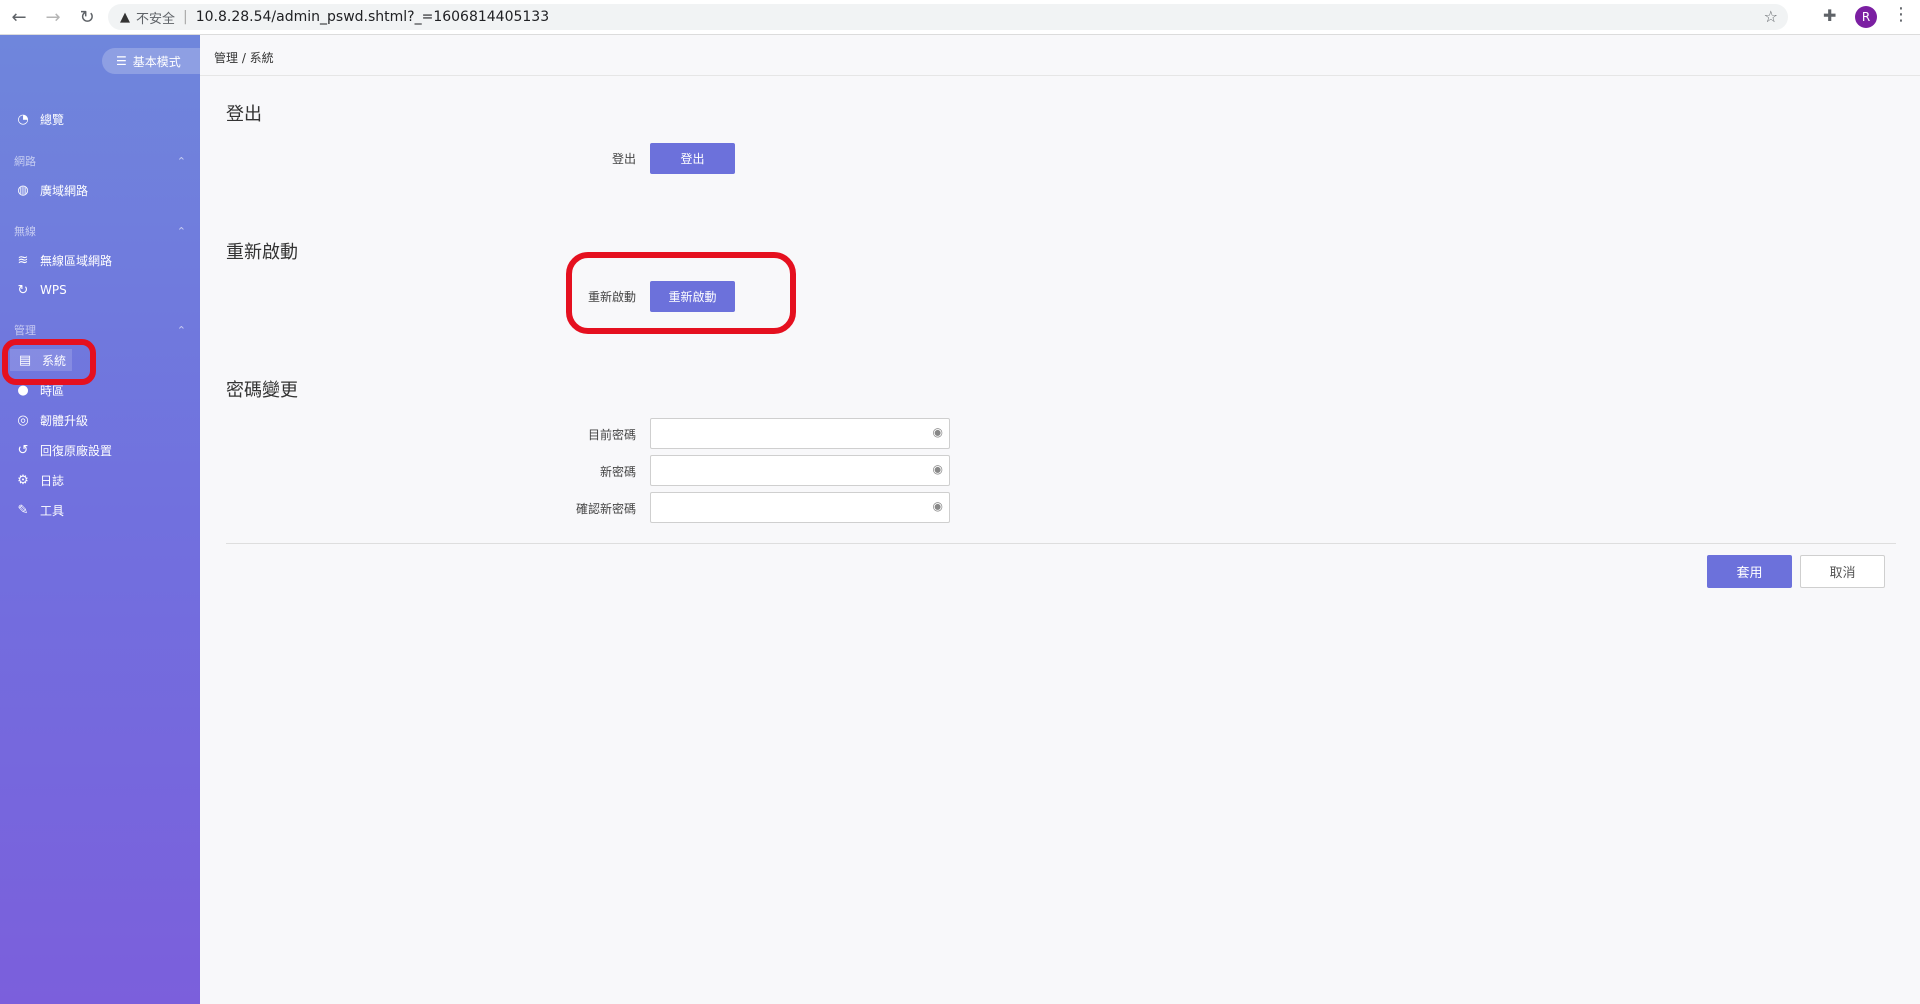 This screenshot has width=1920, height=1004. Describe the element at coordinates (87, 17) in the screenshot. I see `reload-button: ↻` at that location.